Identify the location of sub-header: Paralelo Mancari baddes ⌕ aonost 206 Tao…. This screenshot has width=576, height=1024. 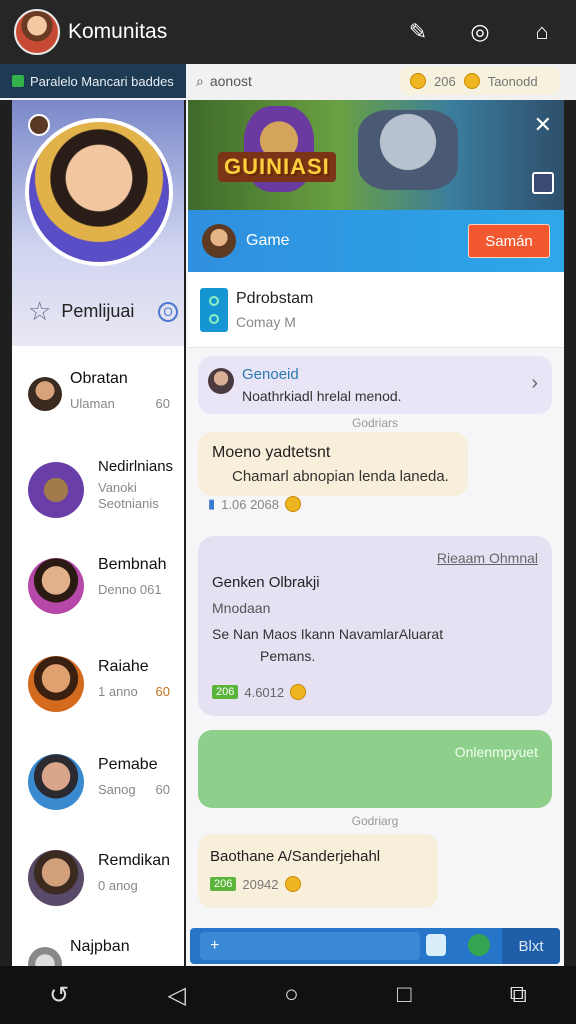
(288, 82).